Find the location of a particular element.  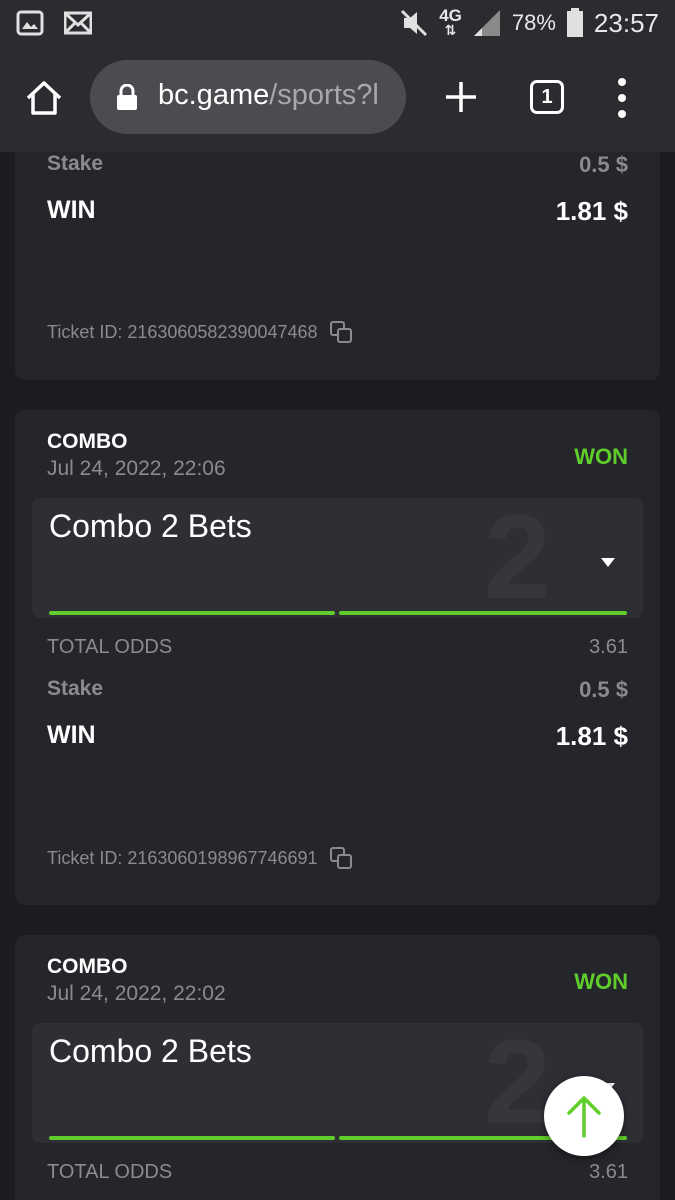

bet-date: Jul 24, 2022, 22:02 is located at coordinates (136, 993).